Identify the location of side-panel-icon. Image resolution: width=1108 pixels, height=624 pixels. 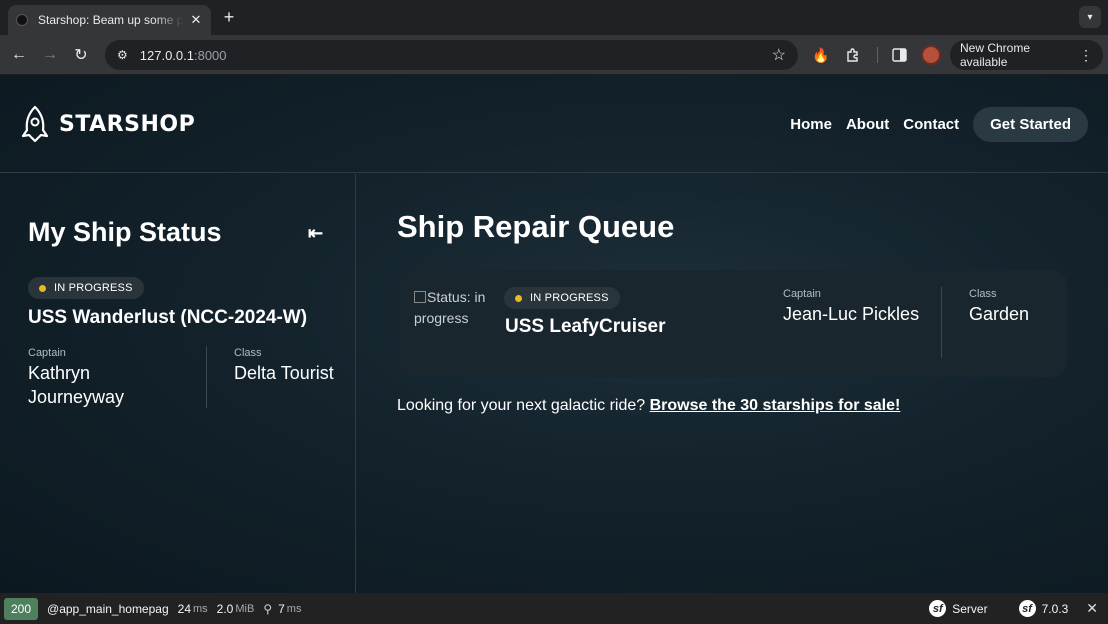
(899, 55).